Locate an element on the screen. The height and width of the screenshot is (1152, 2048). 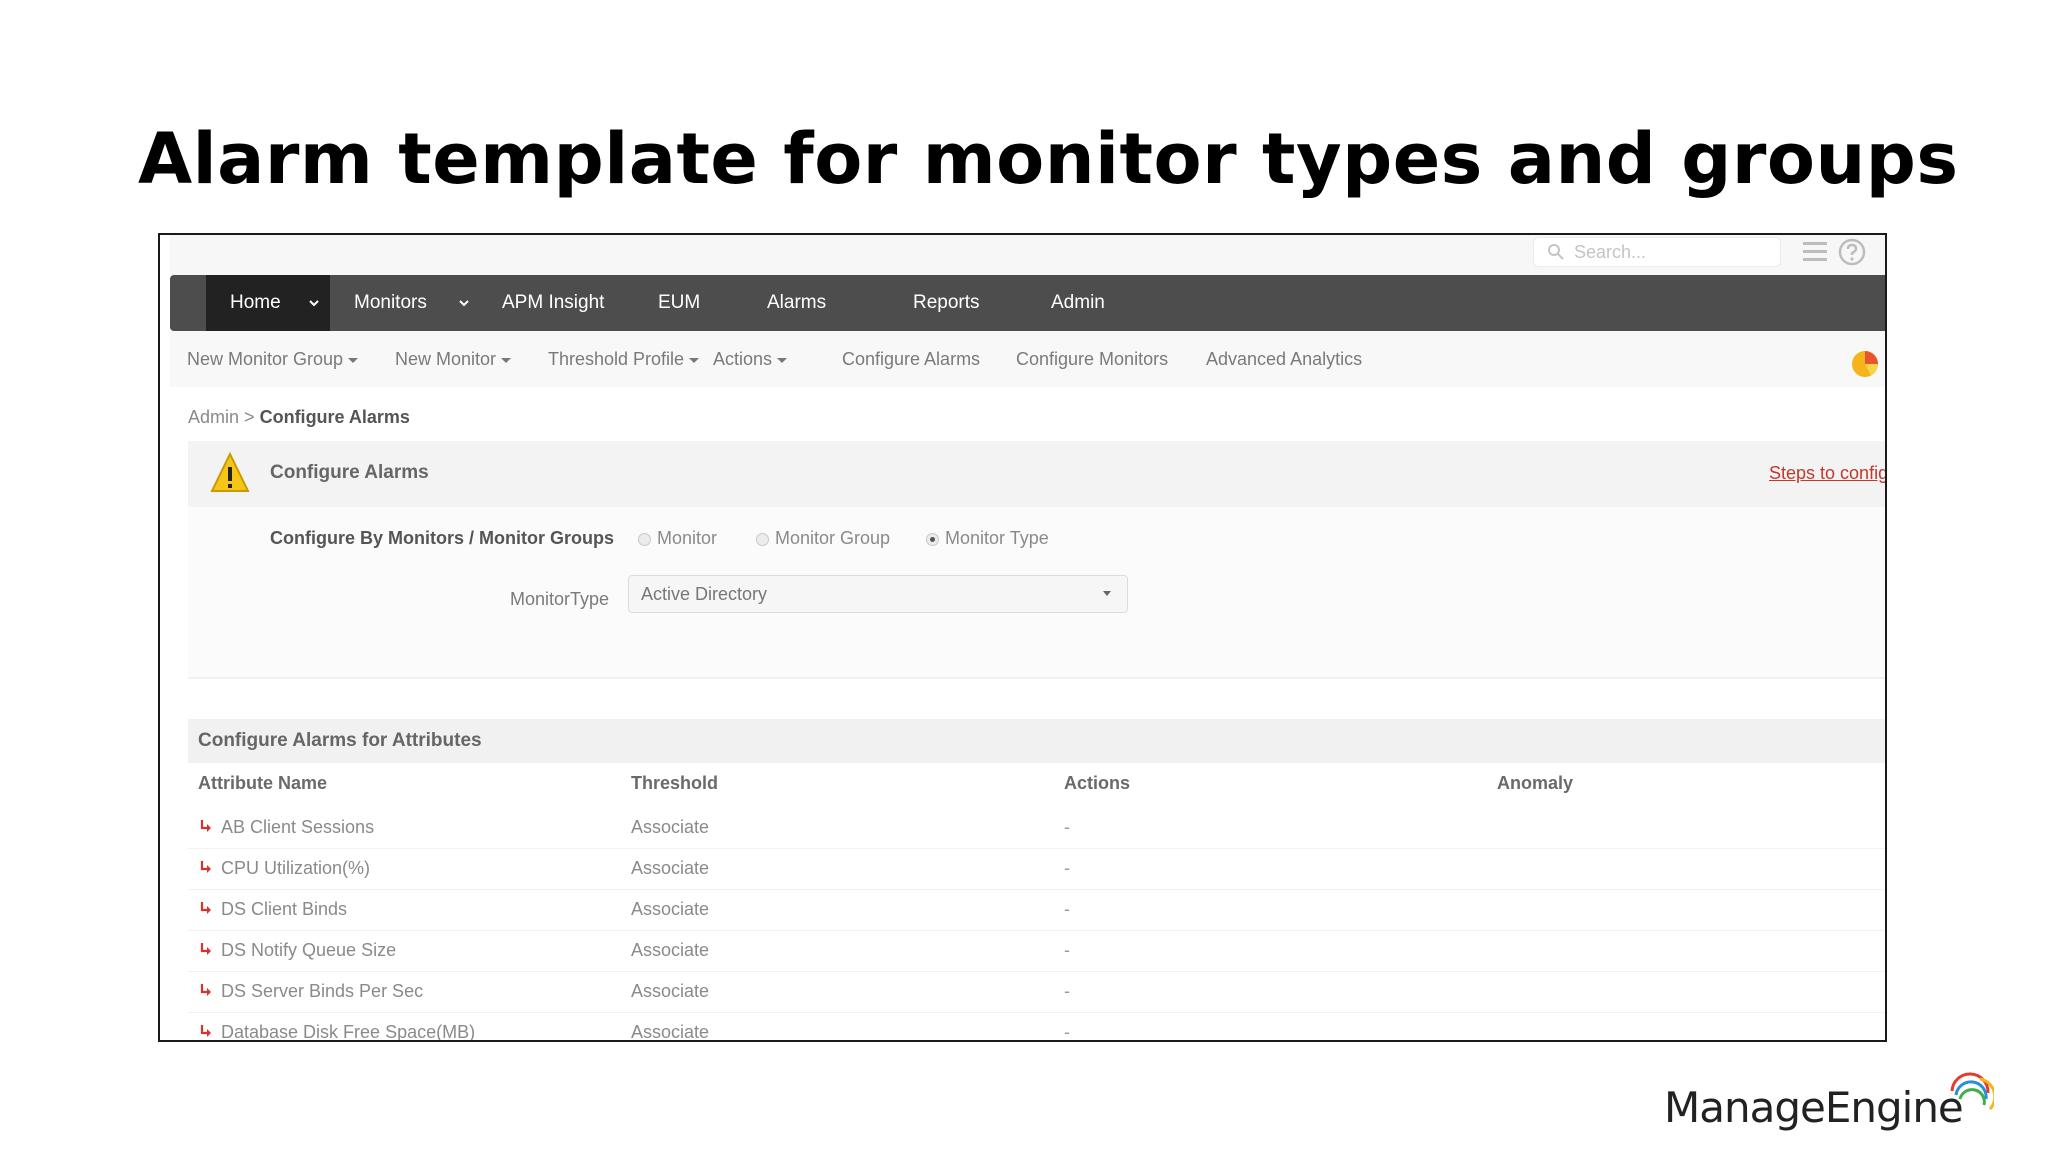
radio-monitor: Monitor is located at coordinates (677, 538).